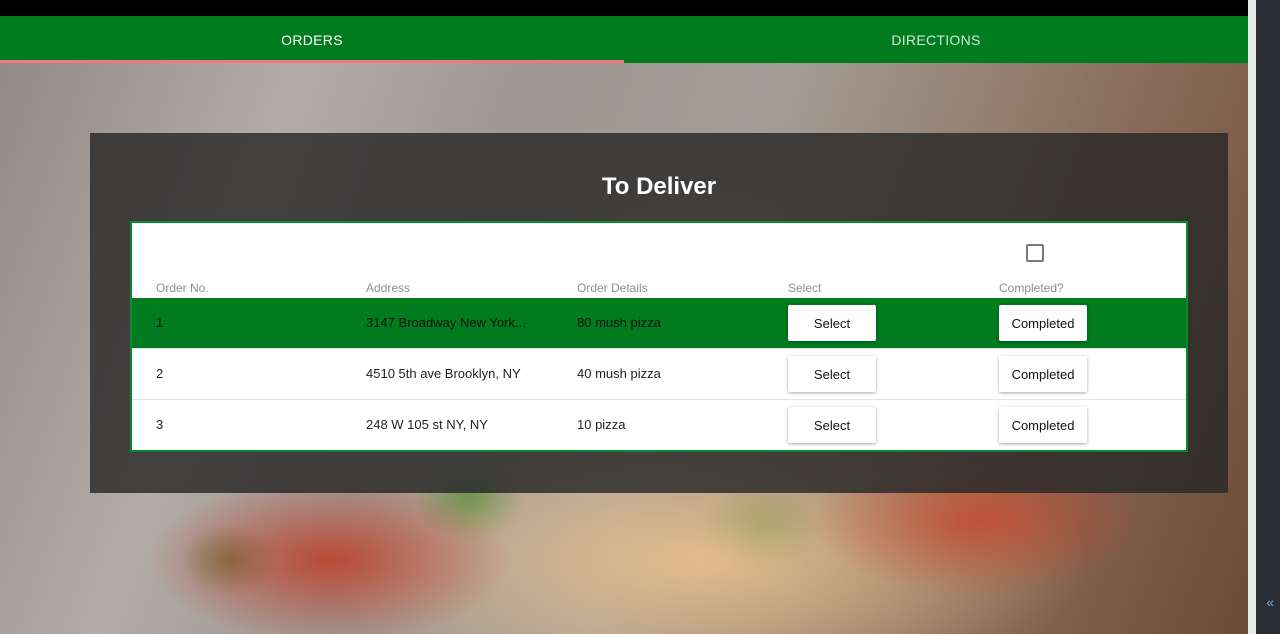 This screenshot has width=1280, height=634. I want to click on top-black-bar, so click(624, 8).